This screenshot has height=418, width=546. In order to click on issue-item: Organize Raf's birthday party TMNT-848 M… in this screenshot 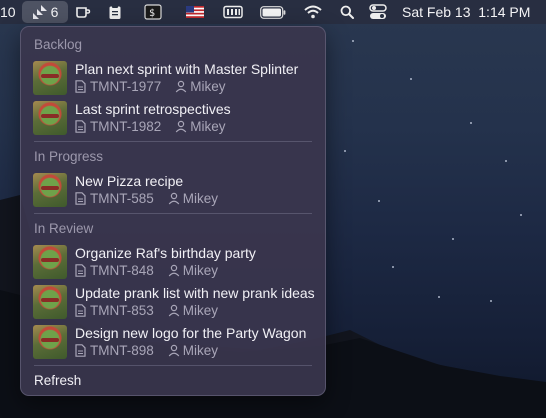, I will do `click(173, 261)`.